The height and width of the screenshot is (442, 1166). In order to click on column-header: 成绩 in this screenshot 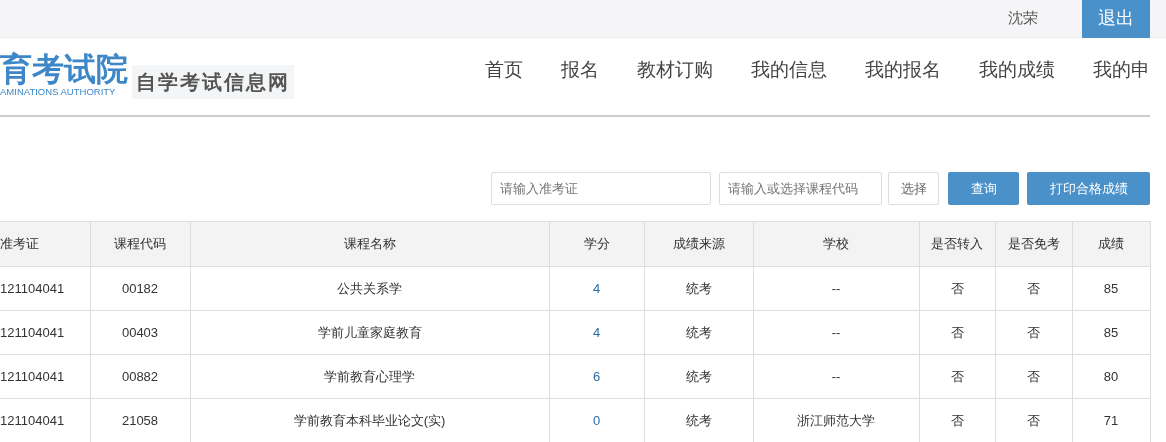, I will do `click(1111, 244)`.